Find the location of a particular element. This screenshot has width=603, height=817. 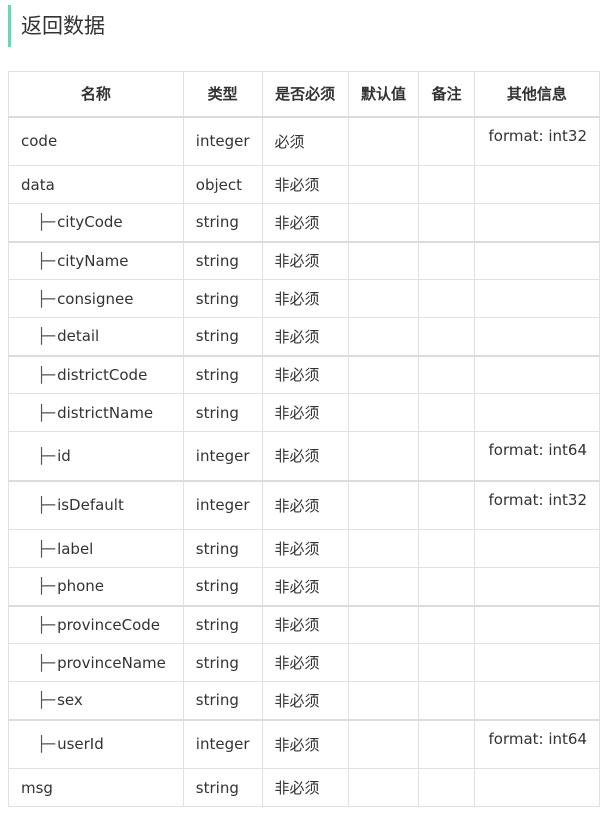

field-name: label is located at coordinates (75, 548).